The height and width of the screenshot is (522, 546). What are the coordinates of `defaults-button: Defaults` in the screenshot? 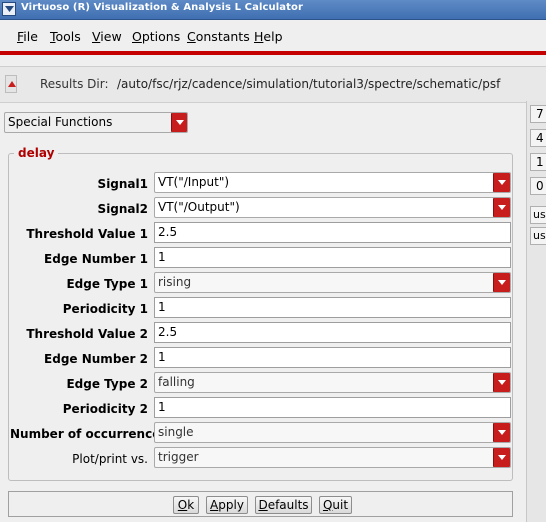 It's located at (283, 505).